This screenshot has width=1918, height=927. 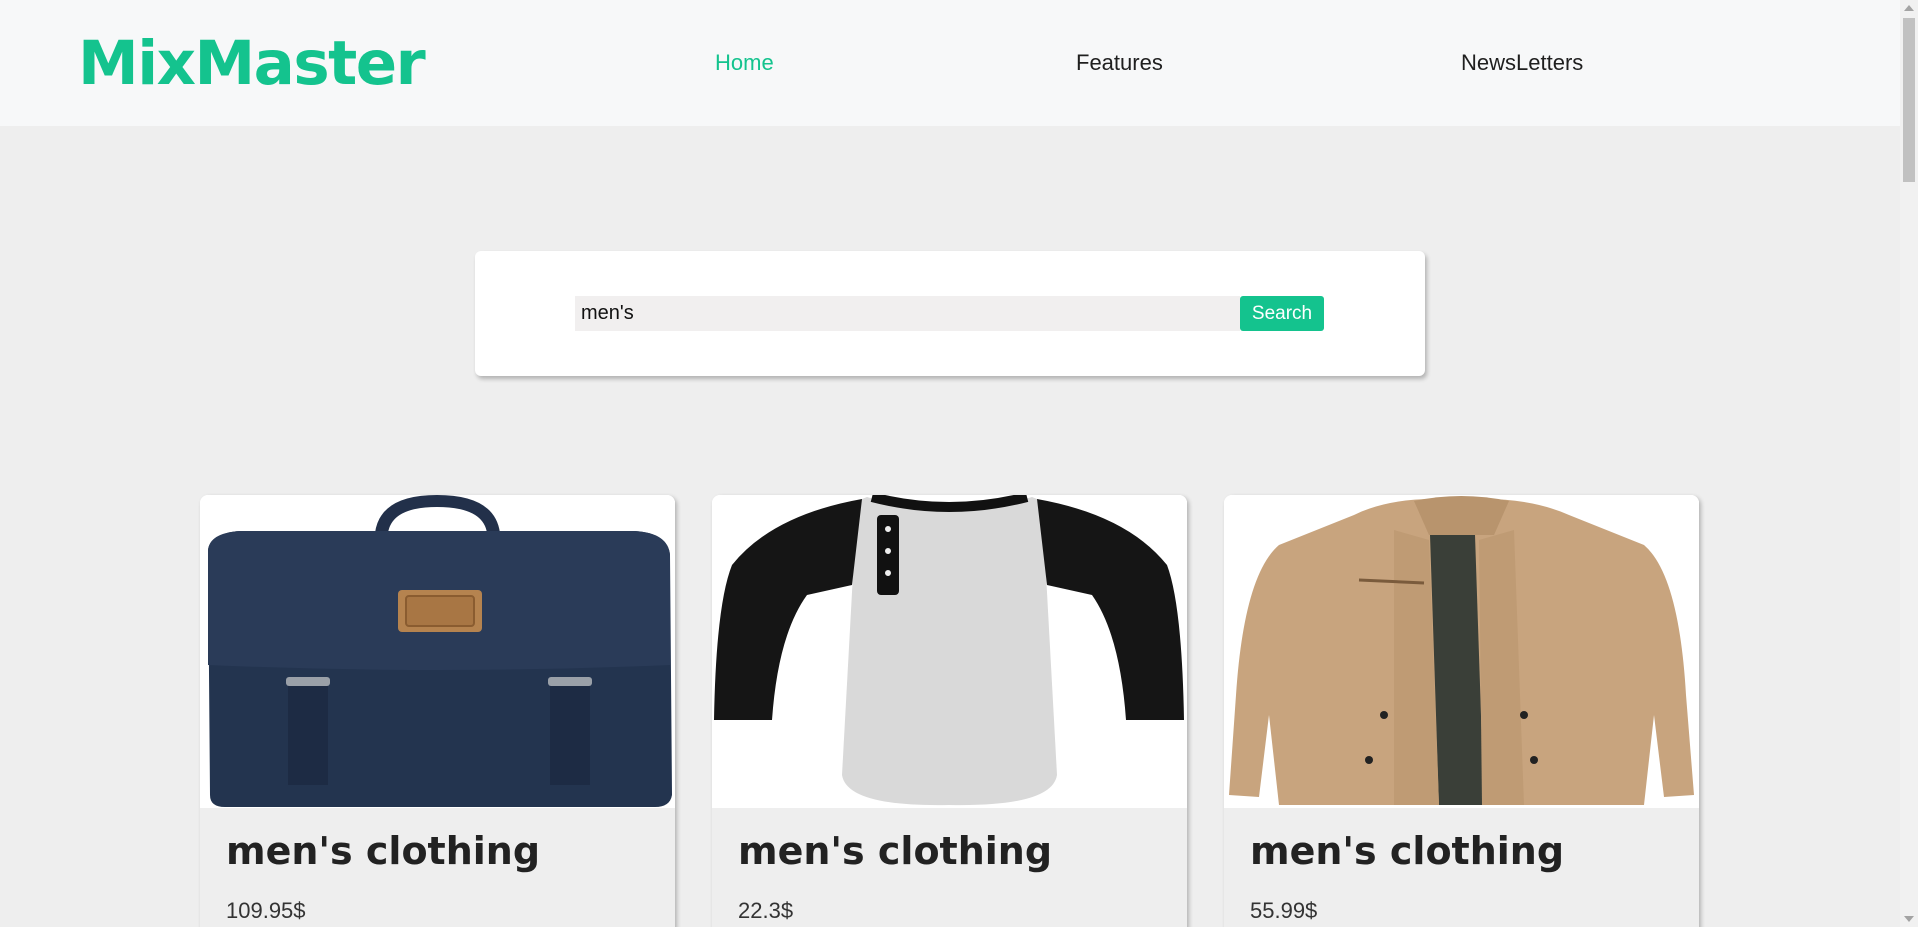 I want to click on product-card: men's clothing 109.95$, so click(x=437, y=711).